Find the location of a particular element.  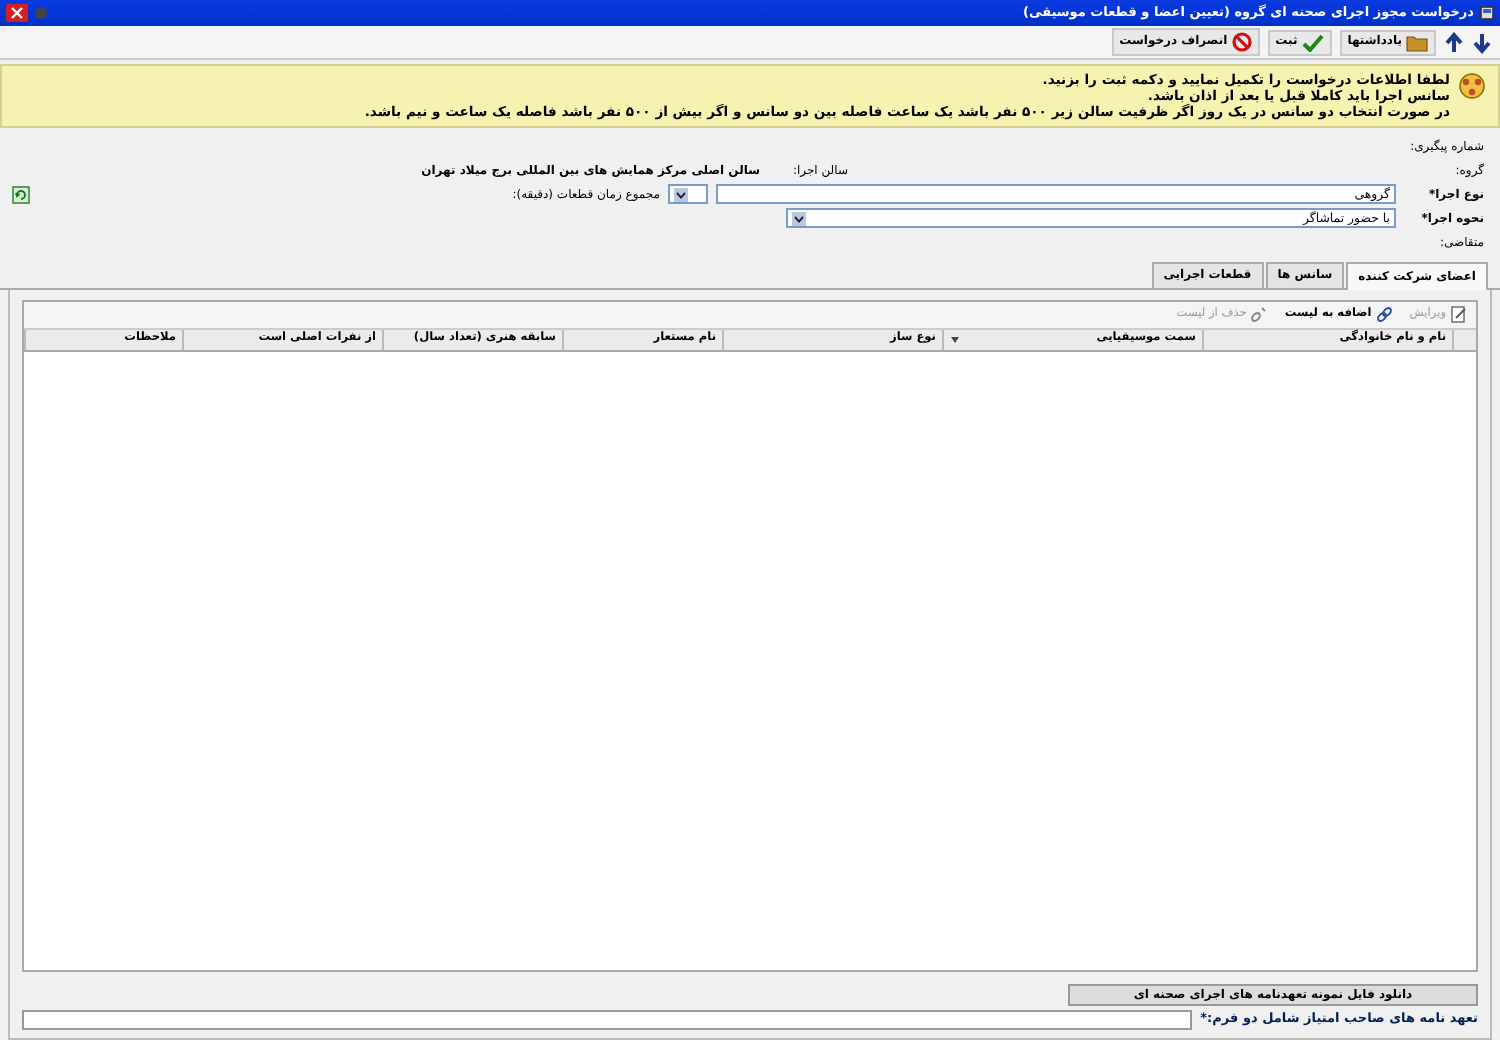

pledge-field is located at coordinates (607, 1020).